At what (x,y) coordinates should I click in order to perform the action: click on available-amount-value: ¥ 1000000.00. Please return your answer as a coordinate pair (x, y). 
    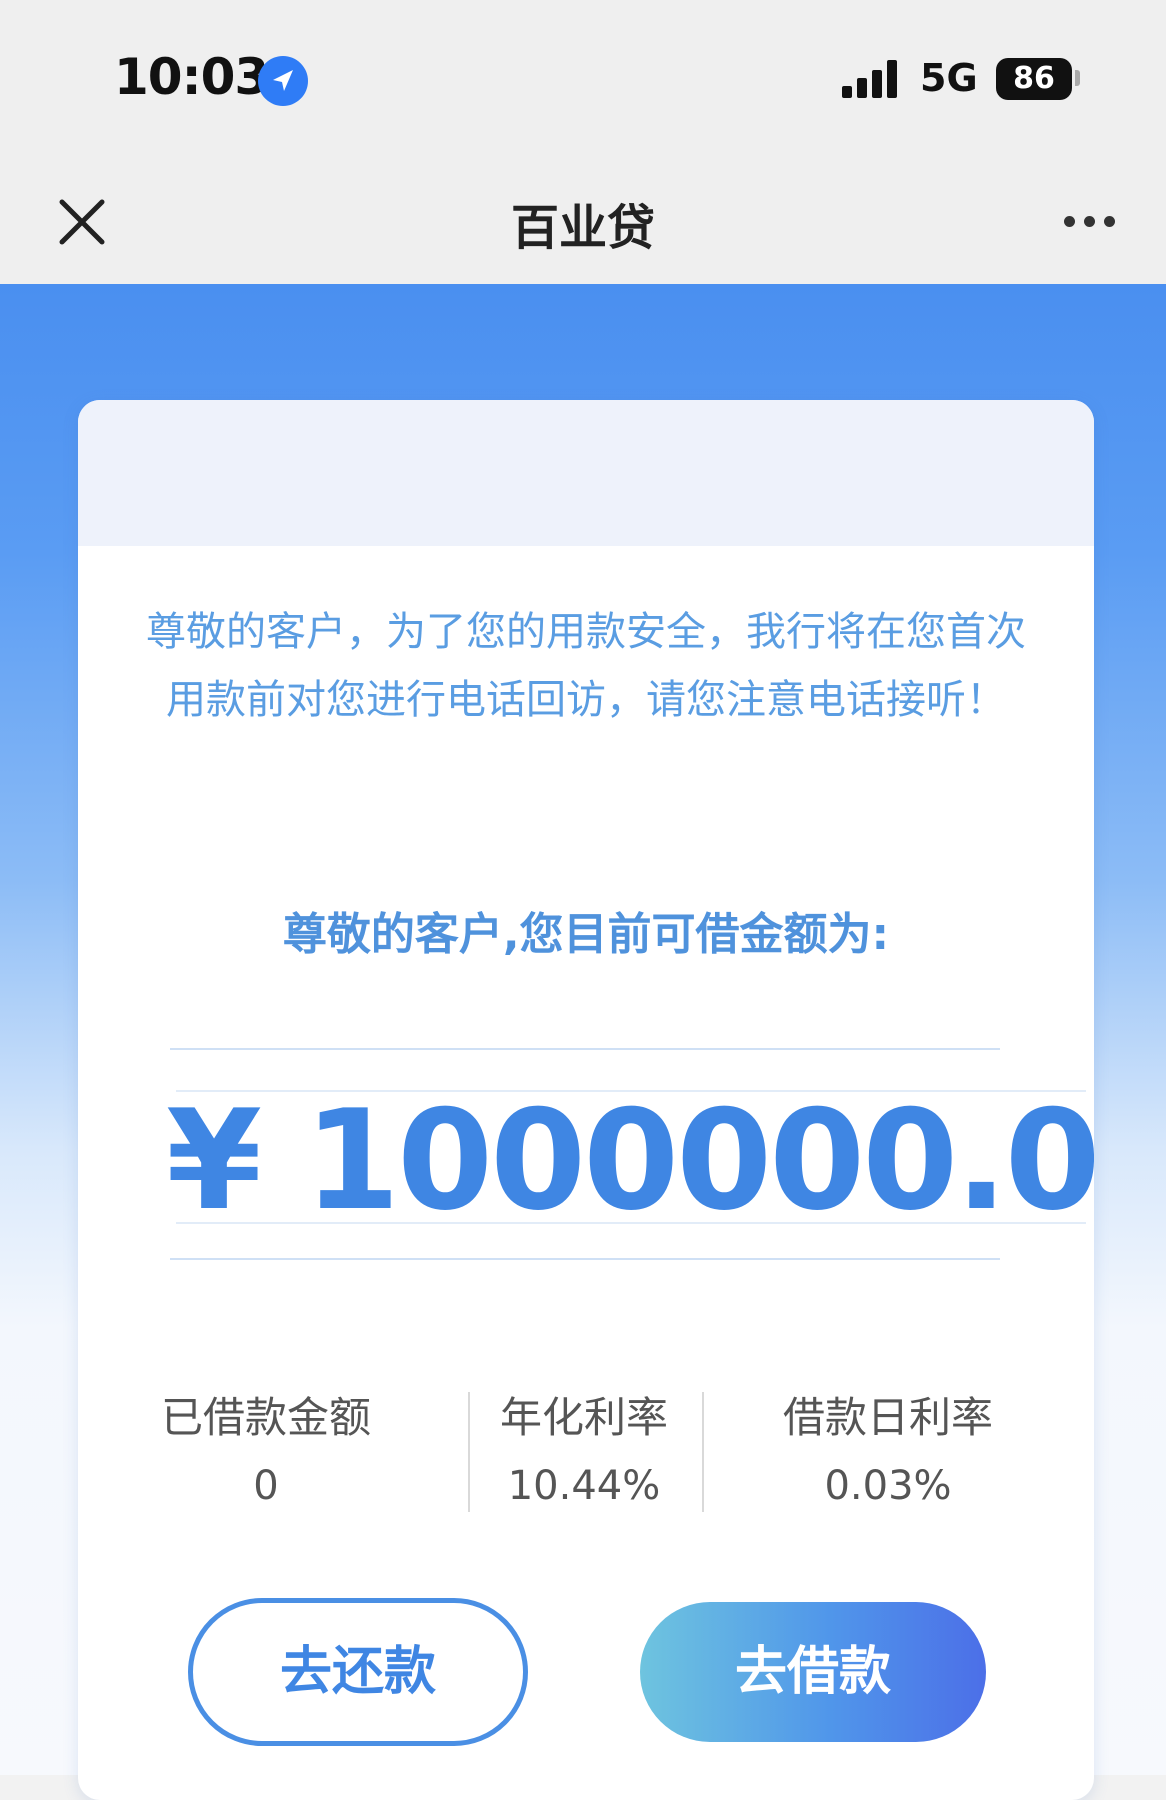
    Looking at the image, I should click on (630, 1160).